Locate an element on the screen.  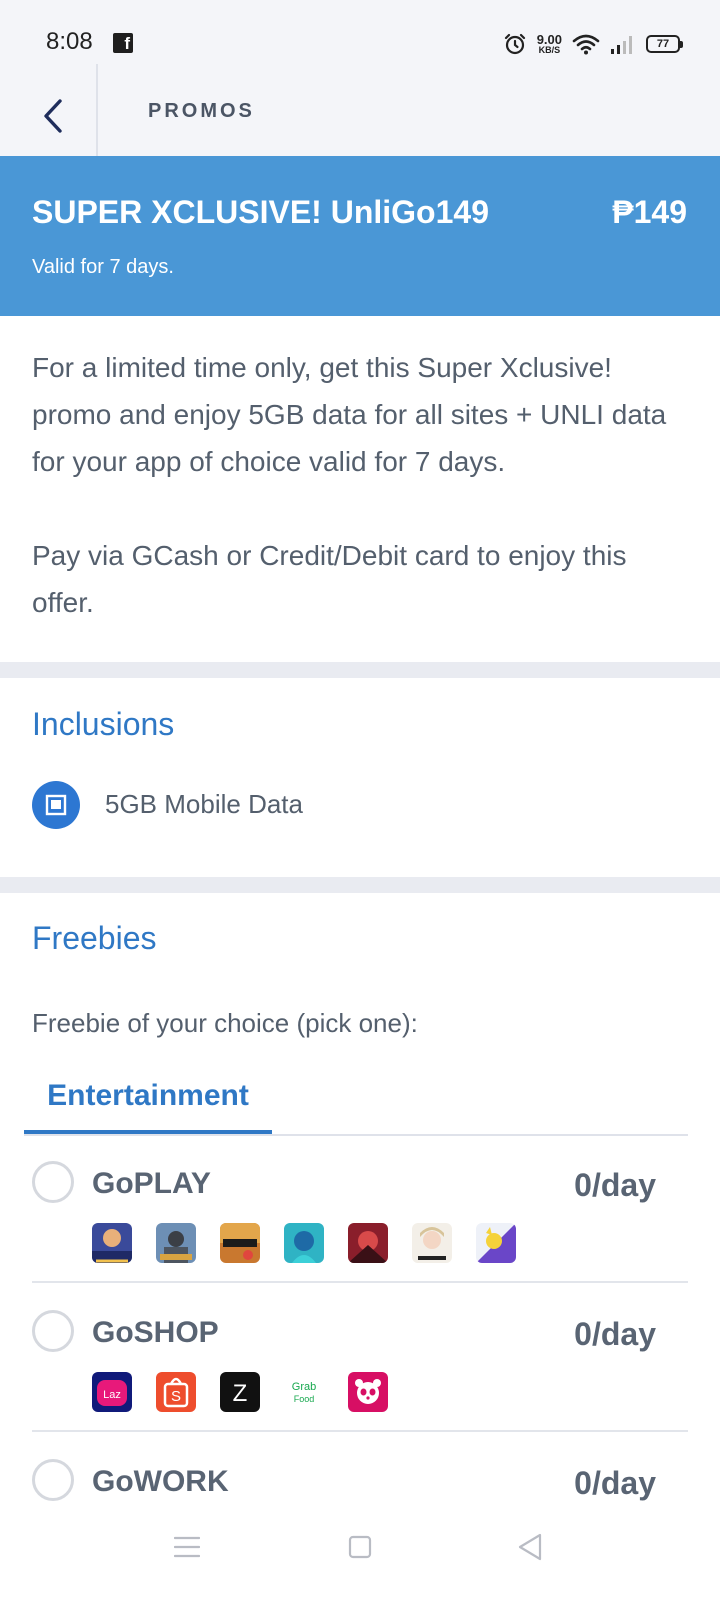
option-name: GoSHOP is located at coordinates (155, 1332).